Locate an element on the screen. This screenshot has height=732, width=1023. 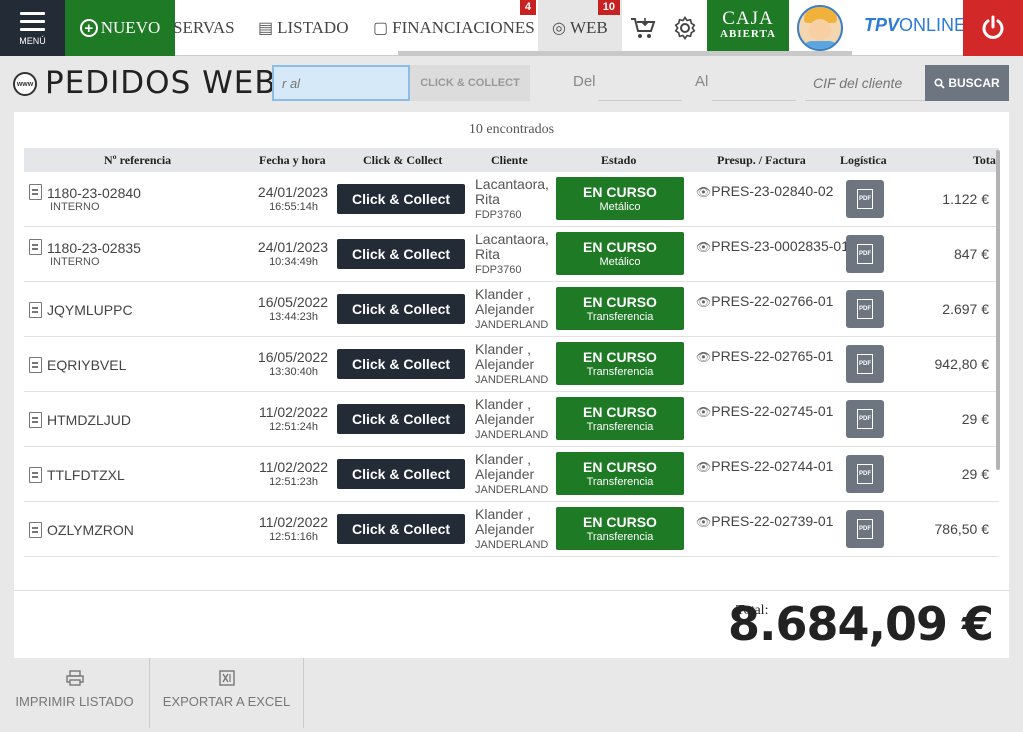
web-badge: 10 is located at coordinates (608, 7).